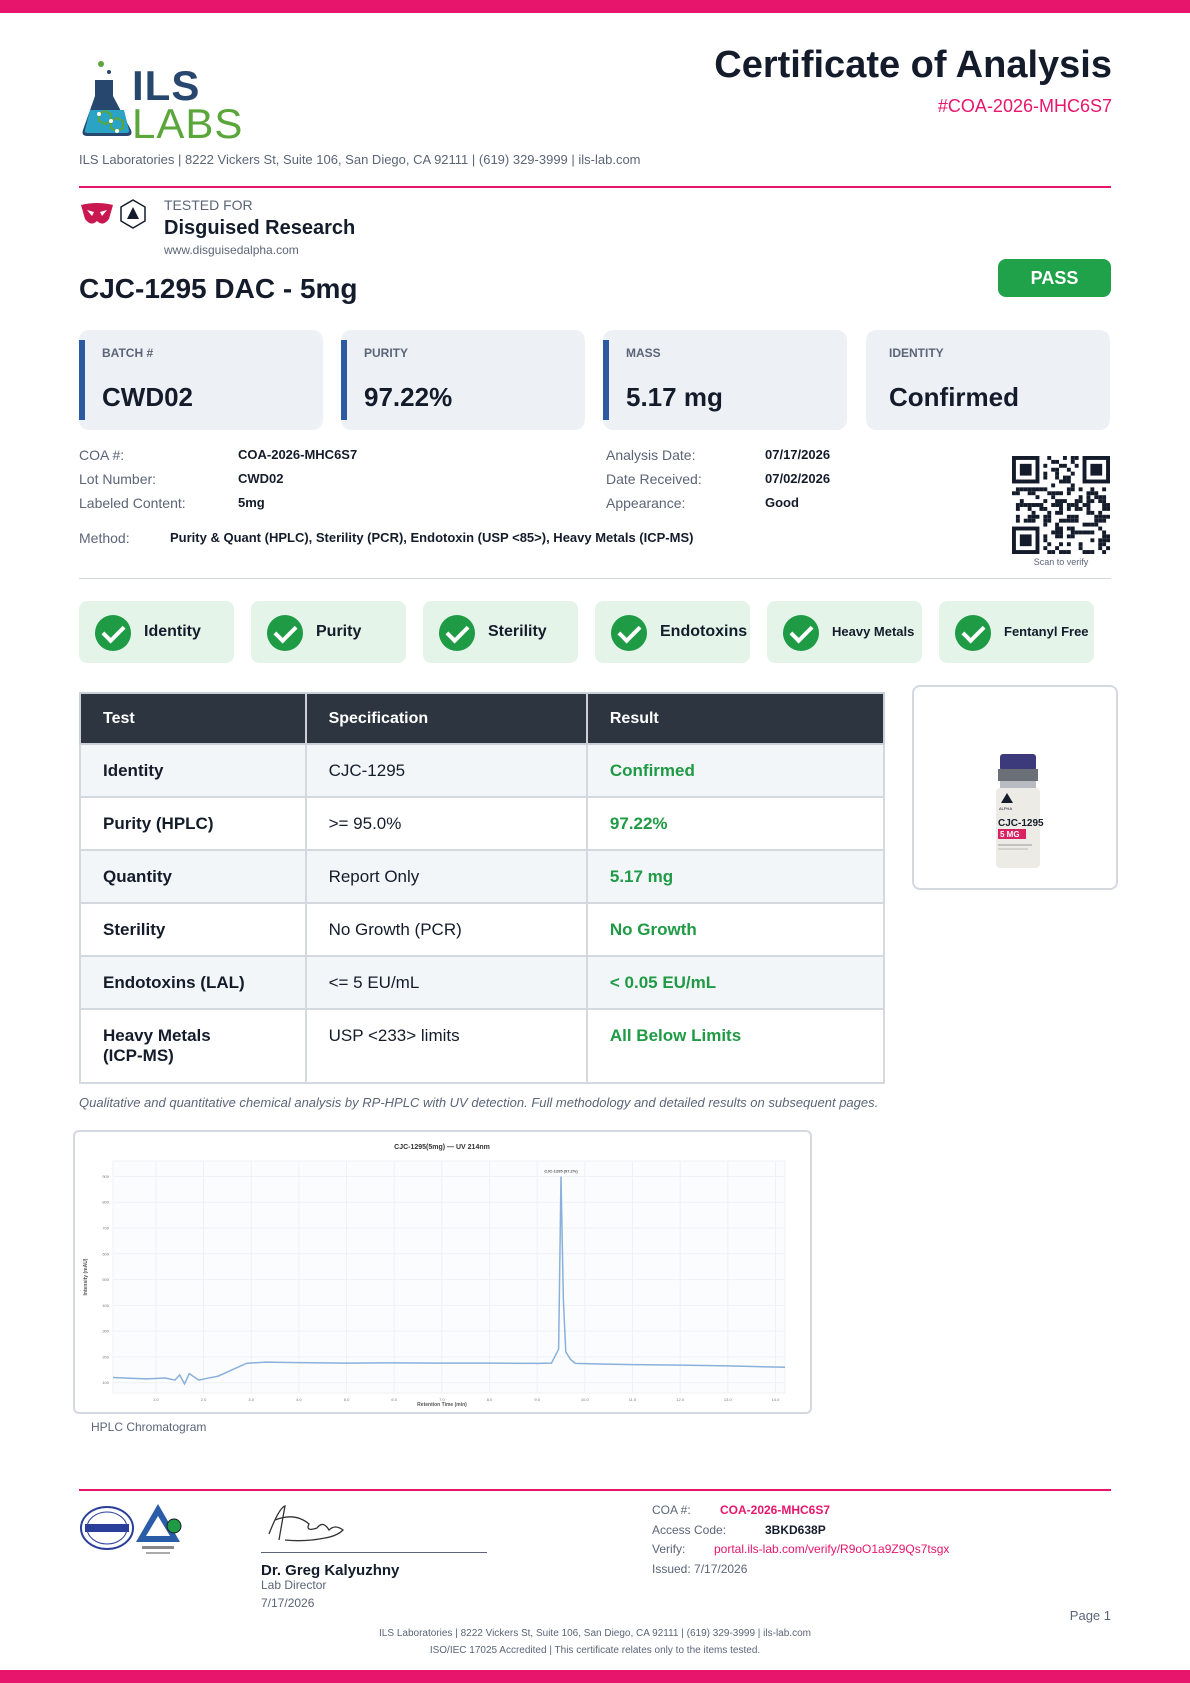 This screenshot has width=1190, height=1683. I want to click on table-row: Endotoxins (LAL) <= 5 EU/mL < 0.05 EU/mL, so click(482, 982).